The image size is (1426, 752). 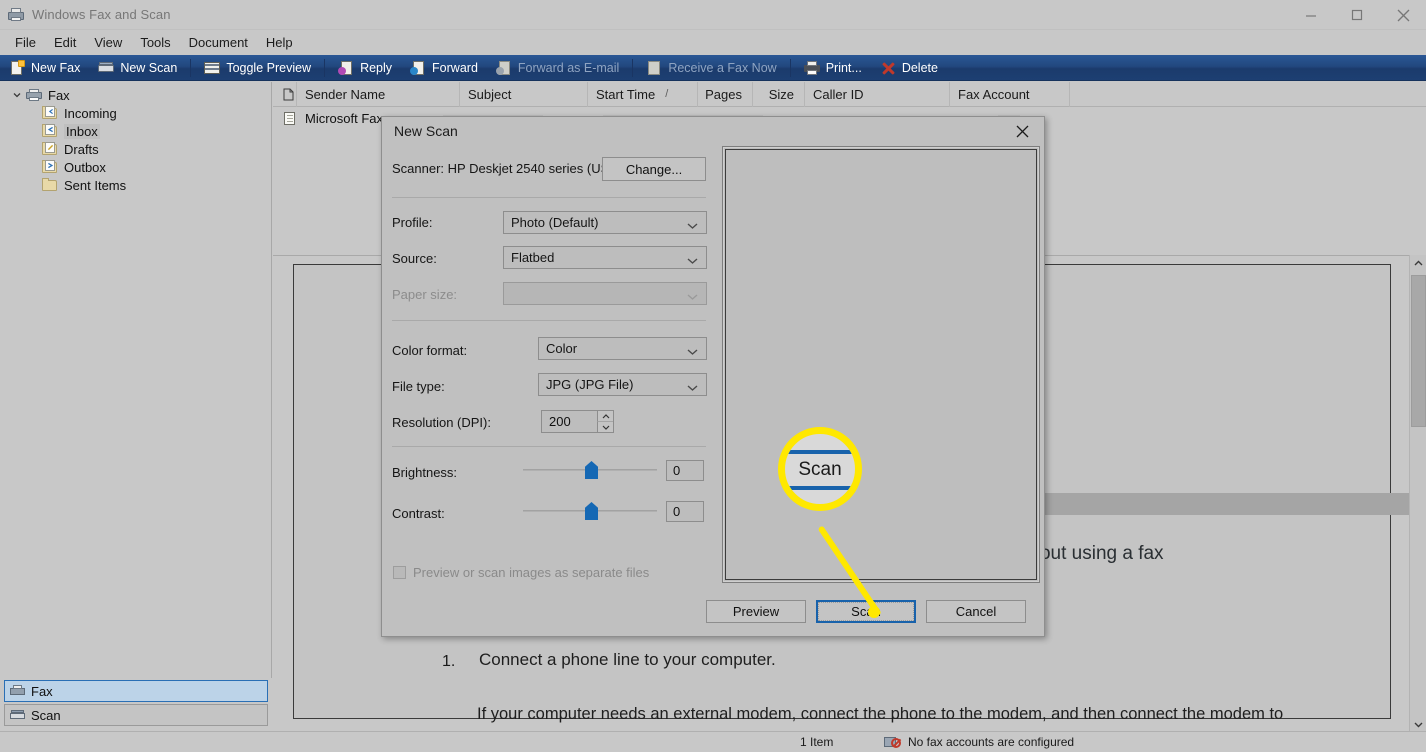 What do you see at coordinates (503, 67) in the screenshot?
I see `forward-as-email-icon` at bounding box center [503, 67].